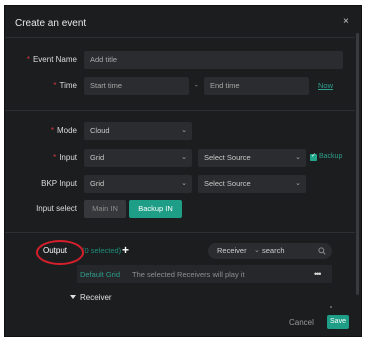 The width and height of the screenshot is (368, 341). What do you see at coordinates (100, 274) in the screenshot?
I see `default-grid-name: Default Grid` at bounding box center [100, 274].